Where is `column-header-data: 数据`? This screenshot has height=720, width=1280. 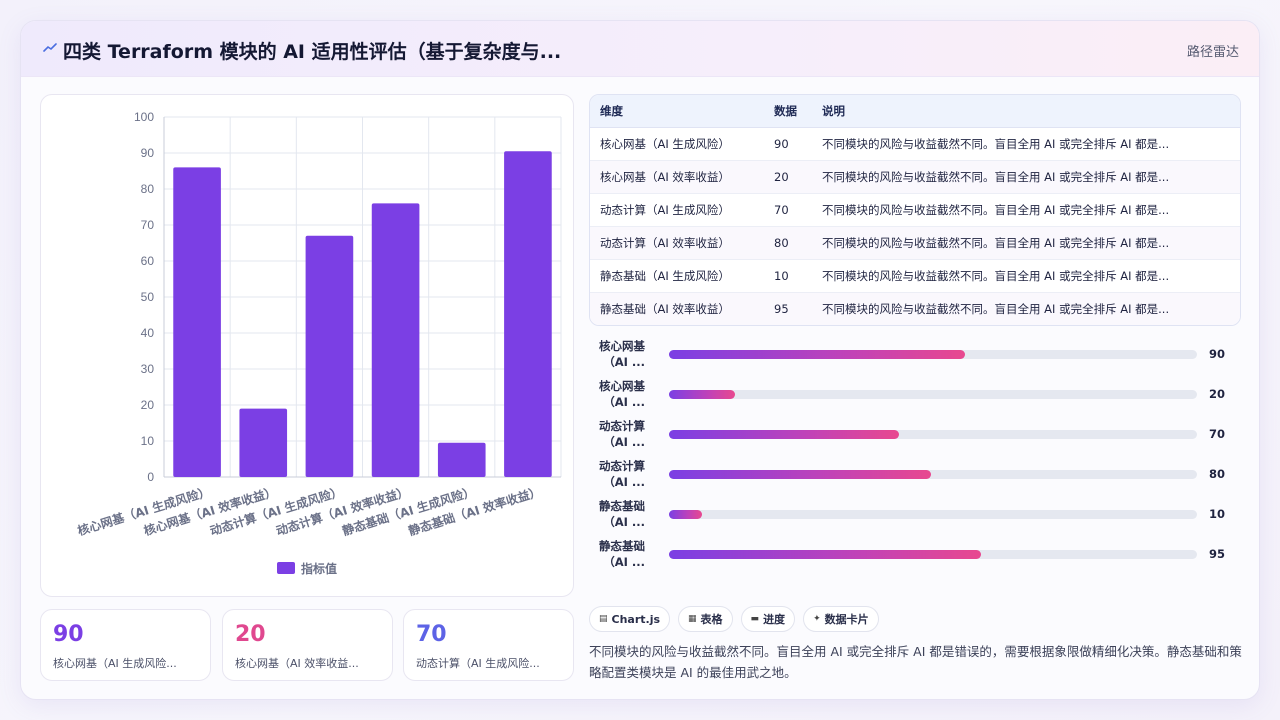 column-header-data: 数据 is located at coordinates (788, 111).